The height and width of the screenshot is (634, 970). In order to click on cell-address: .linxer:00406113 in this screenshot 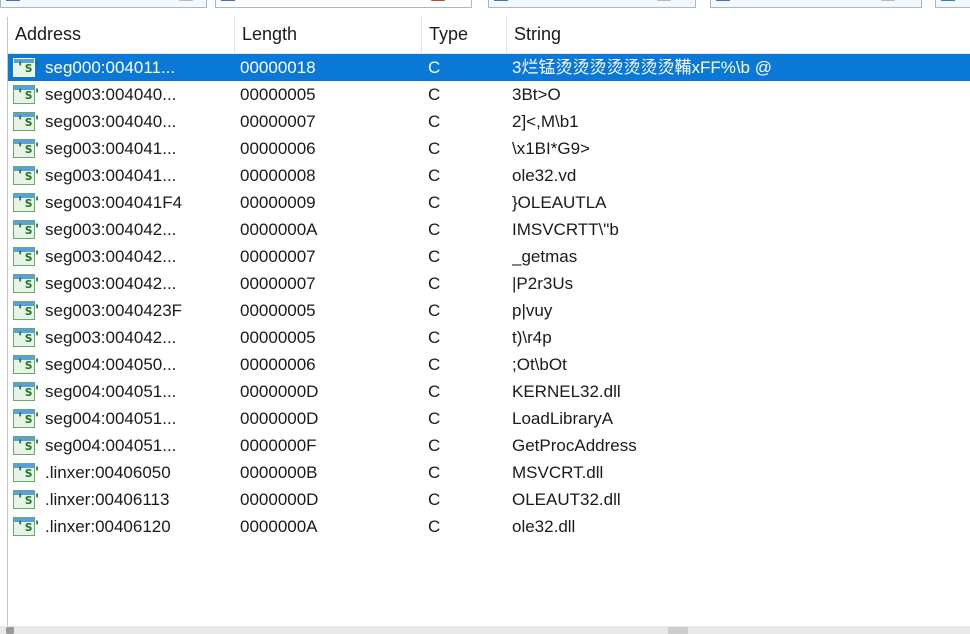, I will do `click(107, 499)`.